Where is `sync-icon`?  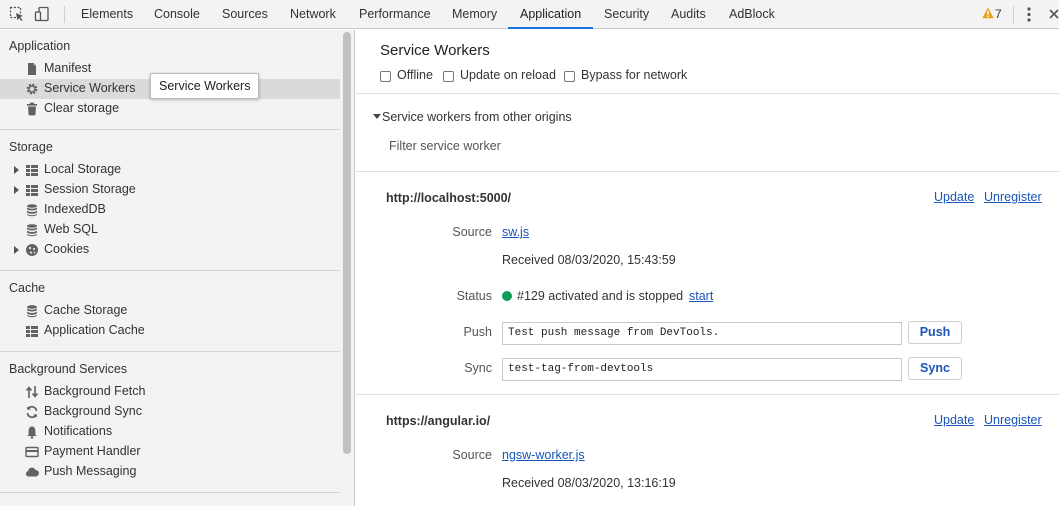
sync-icon is located at coordinates (32, 412).